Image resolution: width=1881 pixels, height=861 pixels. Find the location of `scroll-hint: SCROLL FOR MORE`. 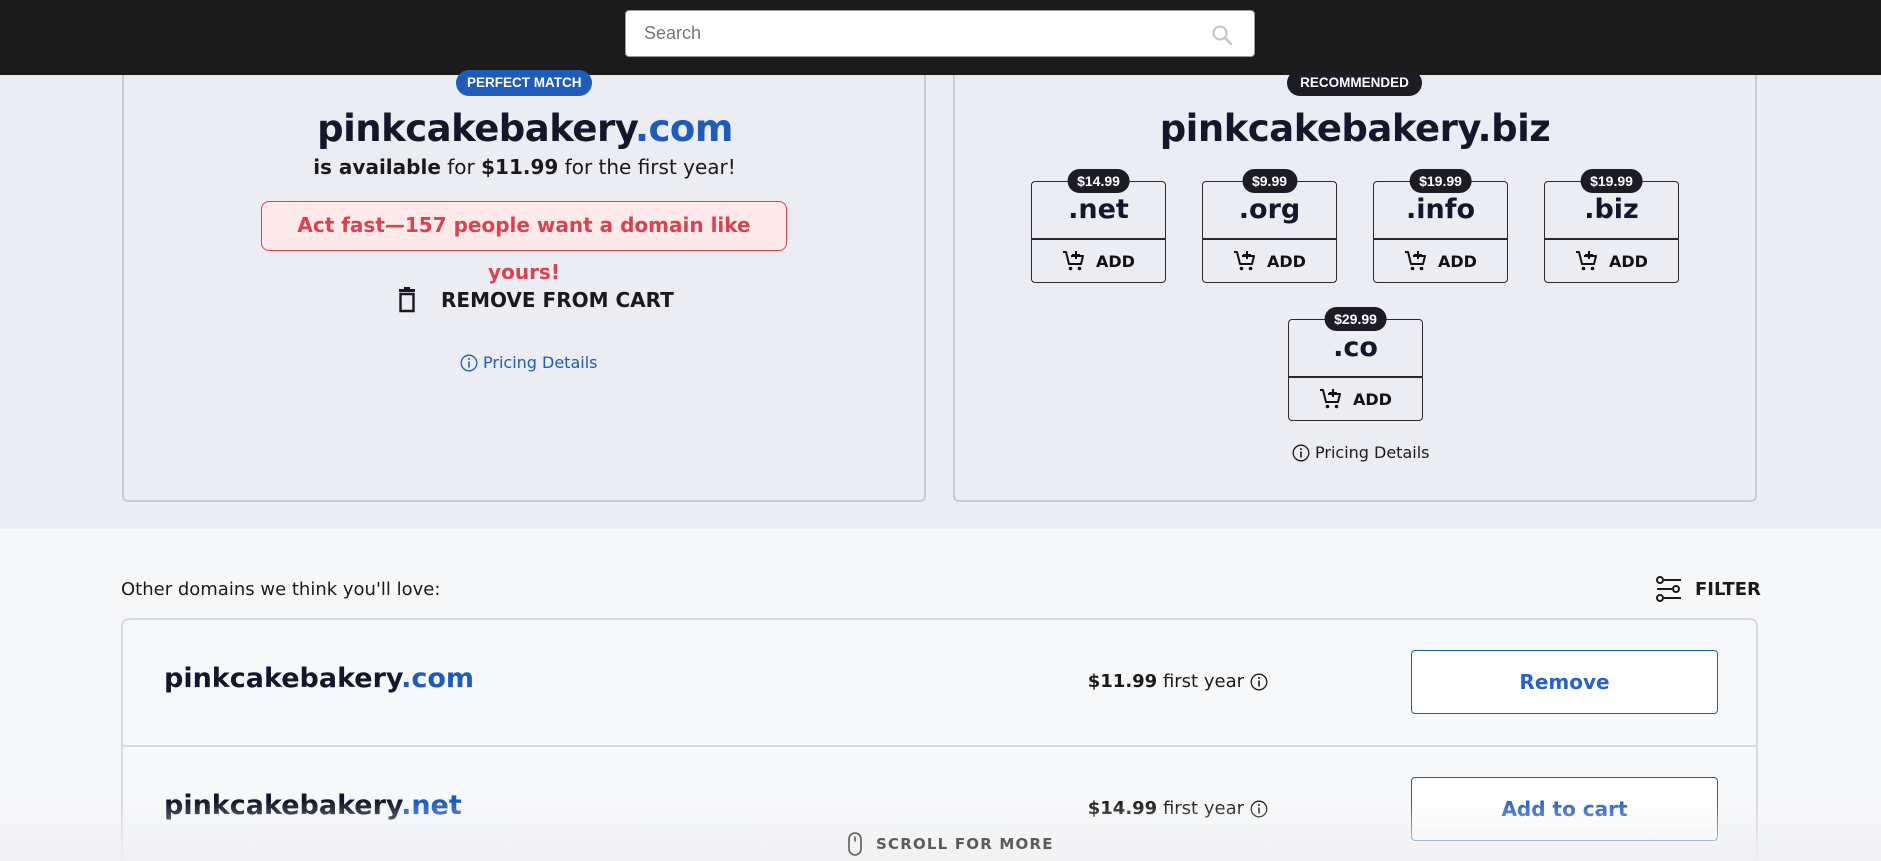

scroll-hint: SCROLL FOR MORE is located at coordinates (951, 844).